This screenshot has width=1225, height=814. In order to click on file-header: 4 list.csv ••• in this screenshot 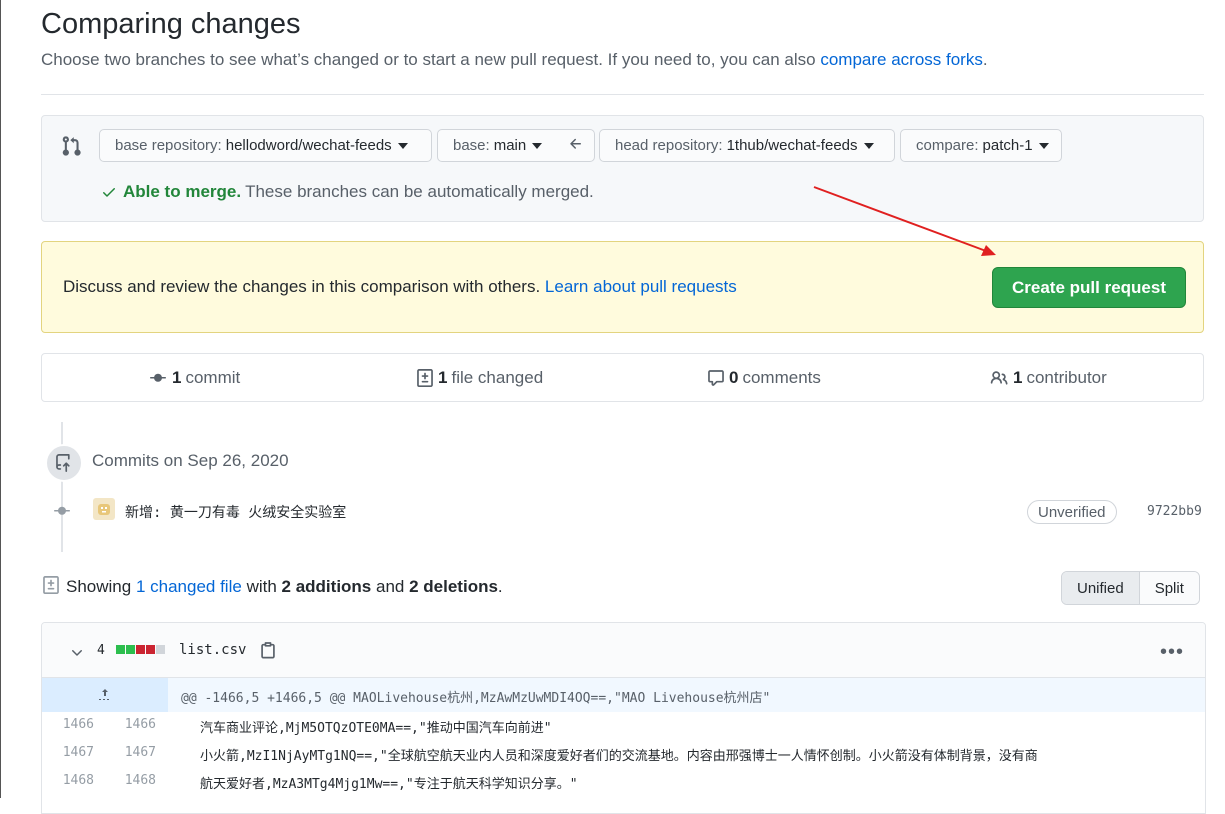, I will do `click(623, 650)`.